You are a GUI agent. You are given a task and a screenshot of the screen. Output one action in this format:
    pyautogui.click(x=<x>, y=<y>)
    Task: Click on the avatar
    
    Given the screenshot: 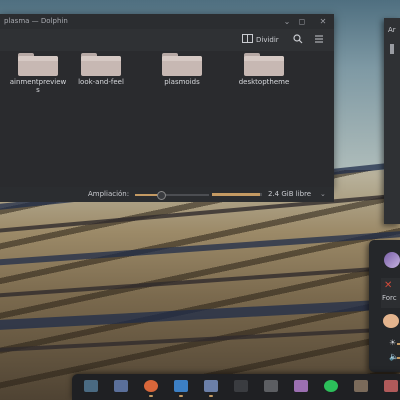 What is the action you would take?
    pyautogui.click(x=392, y=260)
    